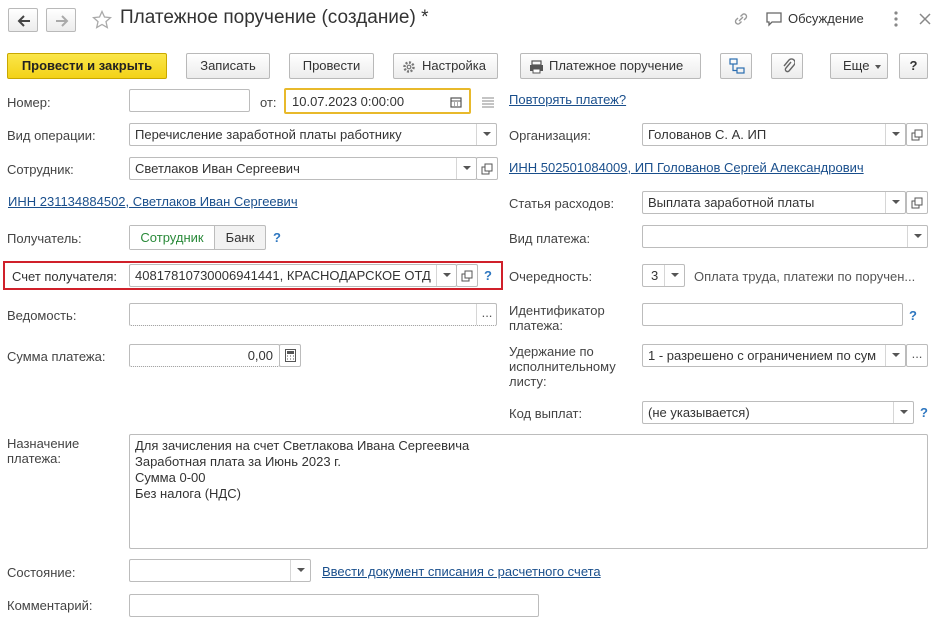 Image resolution: width=942 pixels, height=625 pixels. I want to click on print-label: Платежное поручение, so click(616, 65).